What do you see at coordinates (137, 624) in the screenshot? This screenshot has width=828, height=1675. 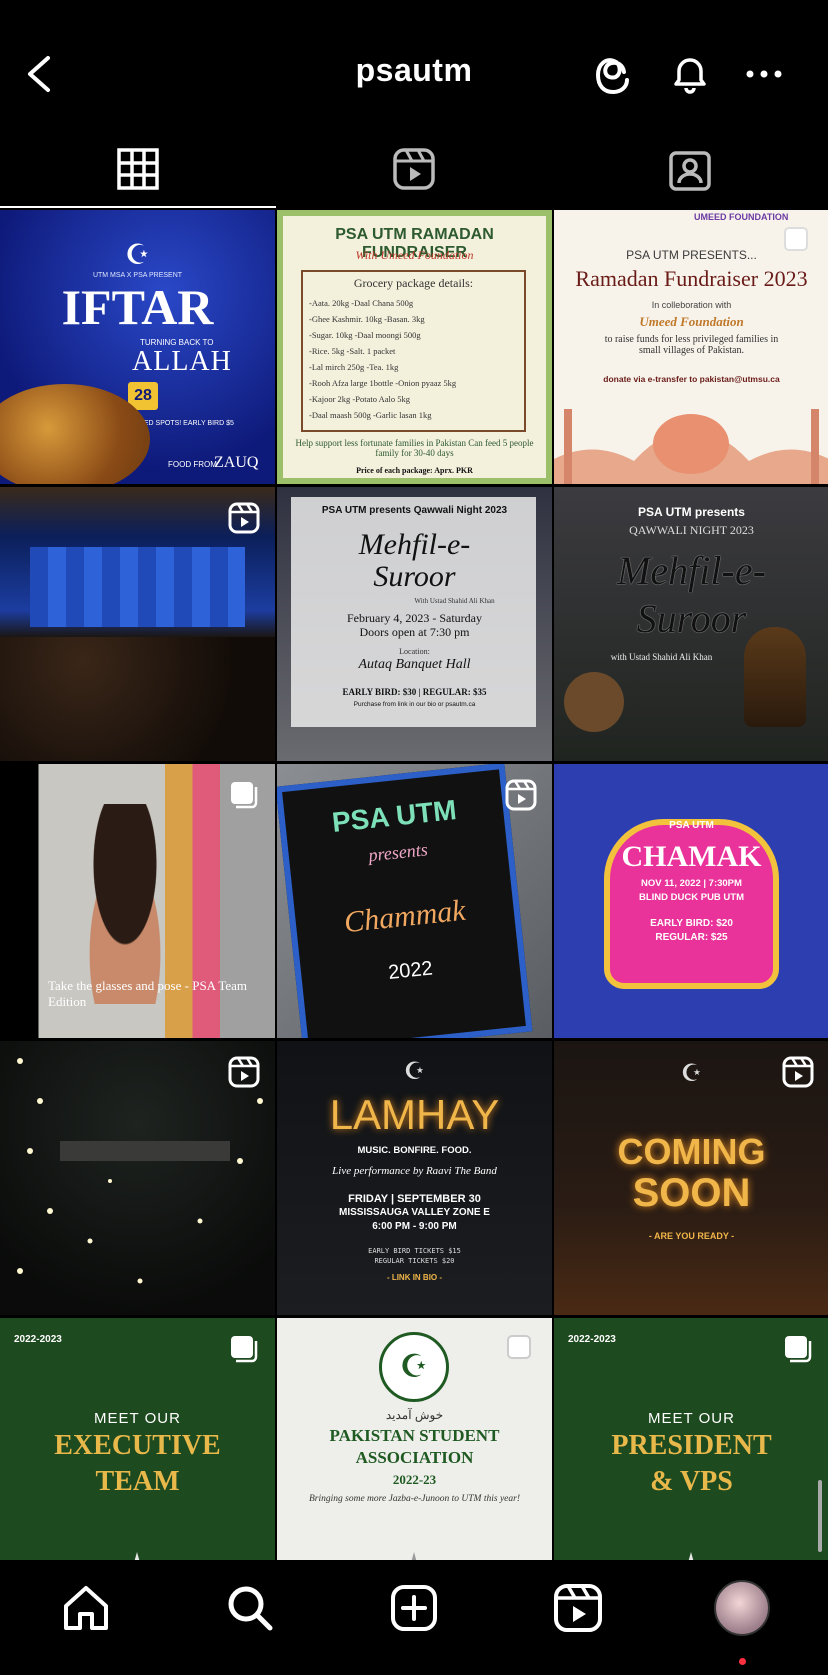 I see `post-qawwali-reel` at bounding box center [137, 624].